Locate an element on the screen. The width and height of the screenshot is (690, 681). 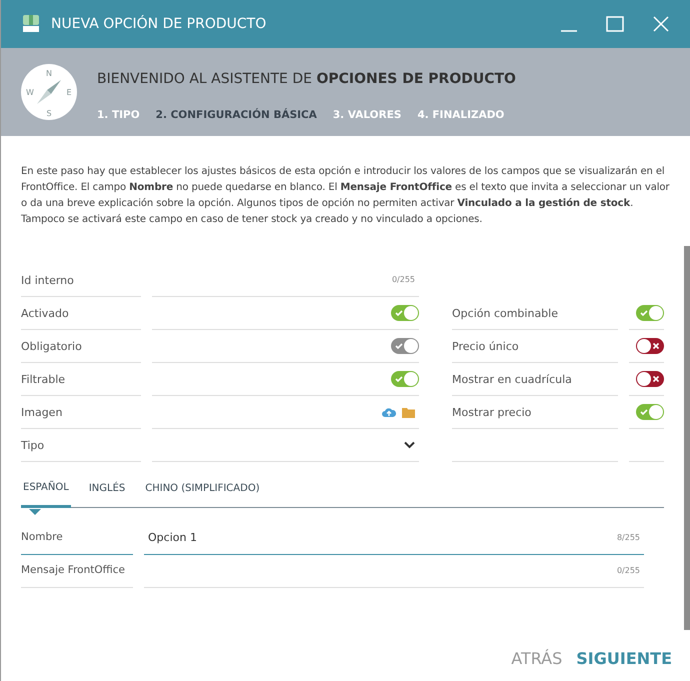
field-label: Mostrar en cuadrícula is located at coordinates (535, 379).